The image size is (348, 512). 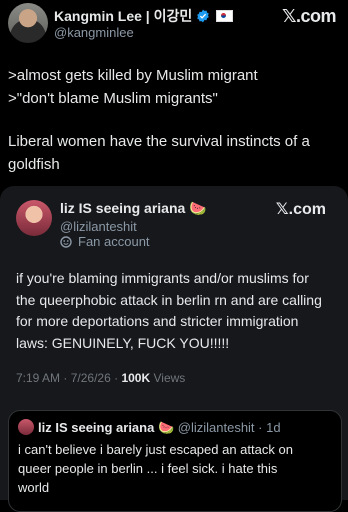 I want to click on author-avatar, so click(x=28, y=23).